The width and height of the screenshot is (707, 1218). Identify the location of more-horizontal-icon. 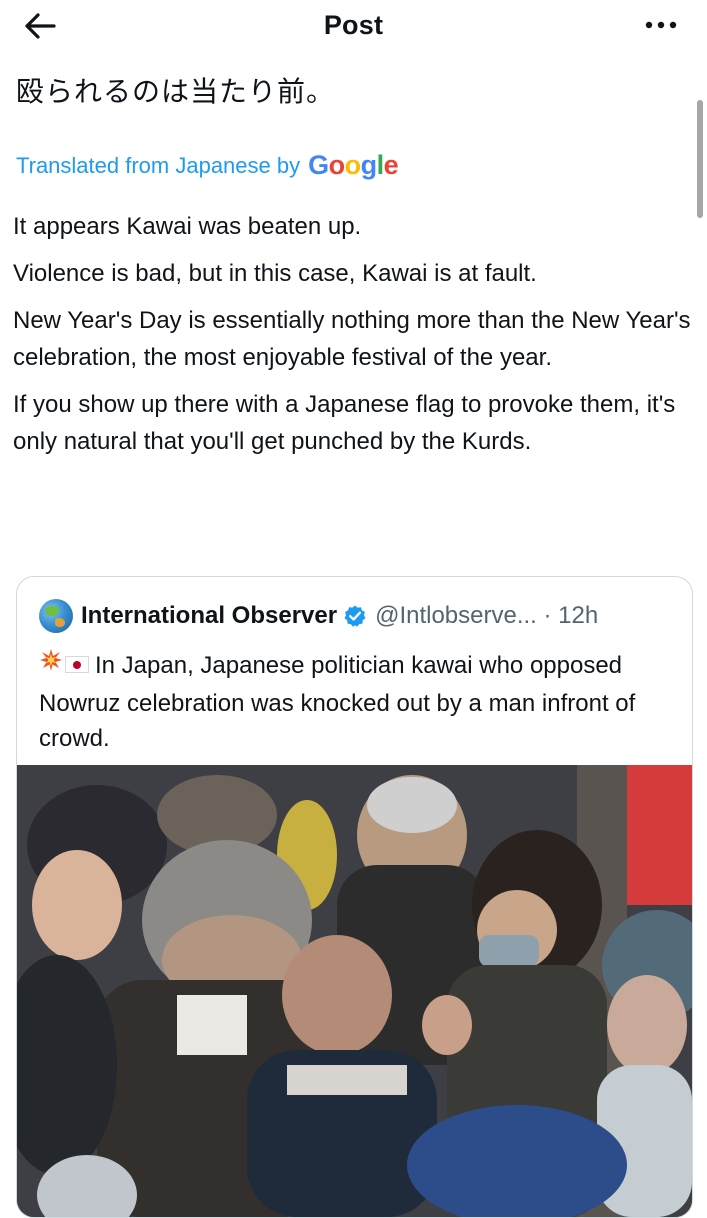
(661, 25).